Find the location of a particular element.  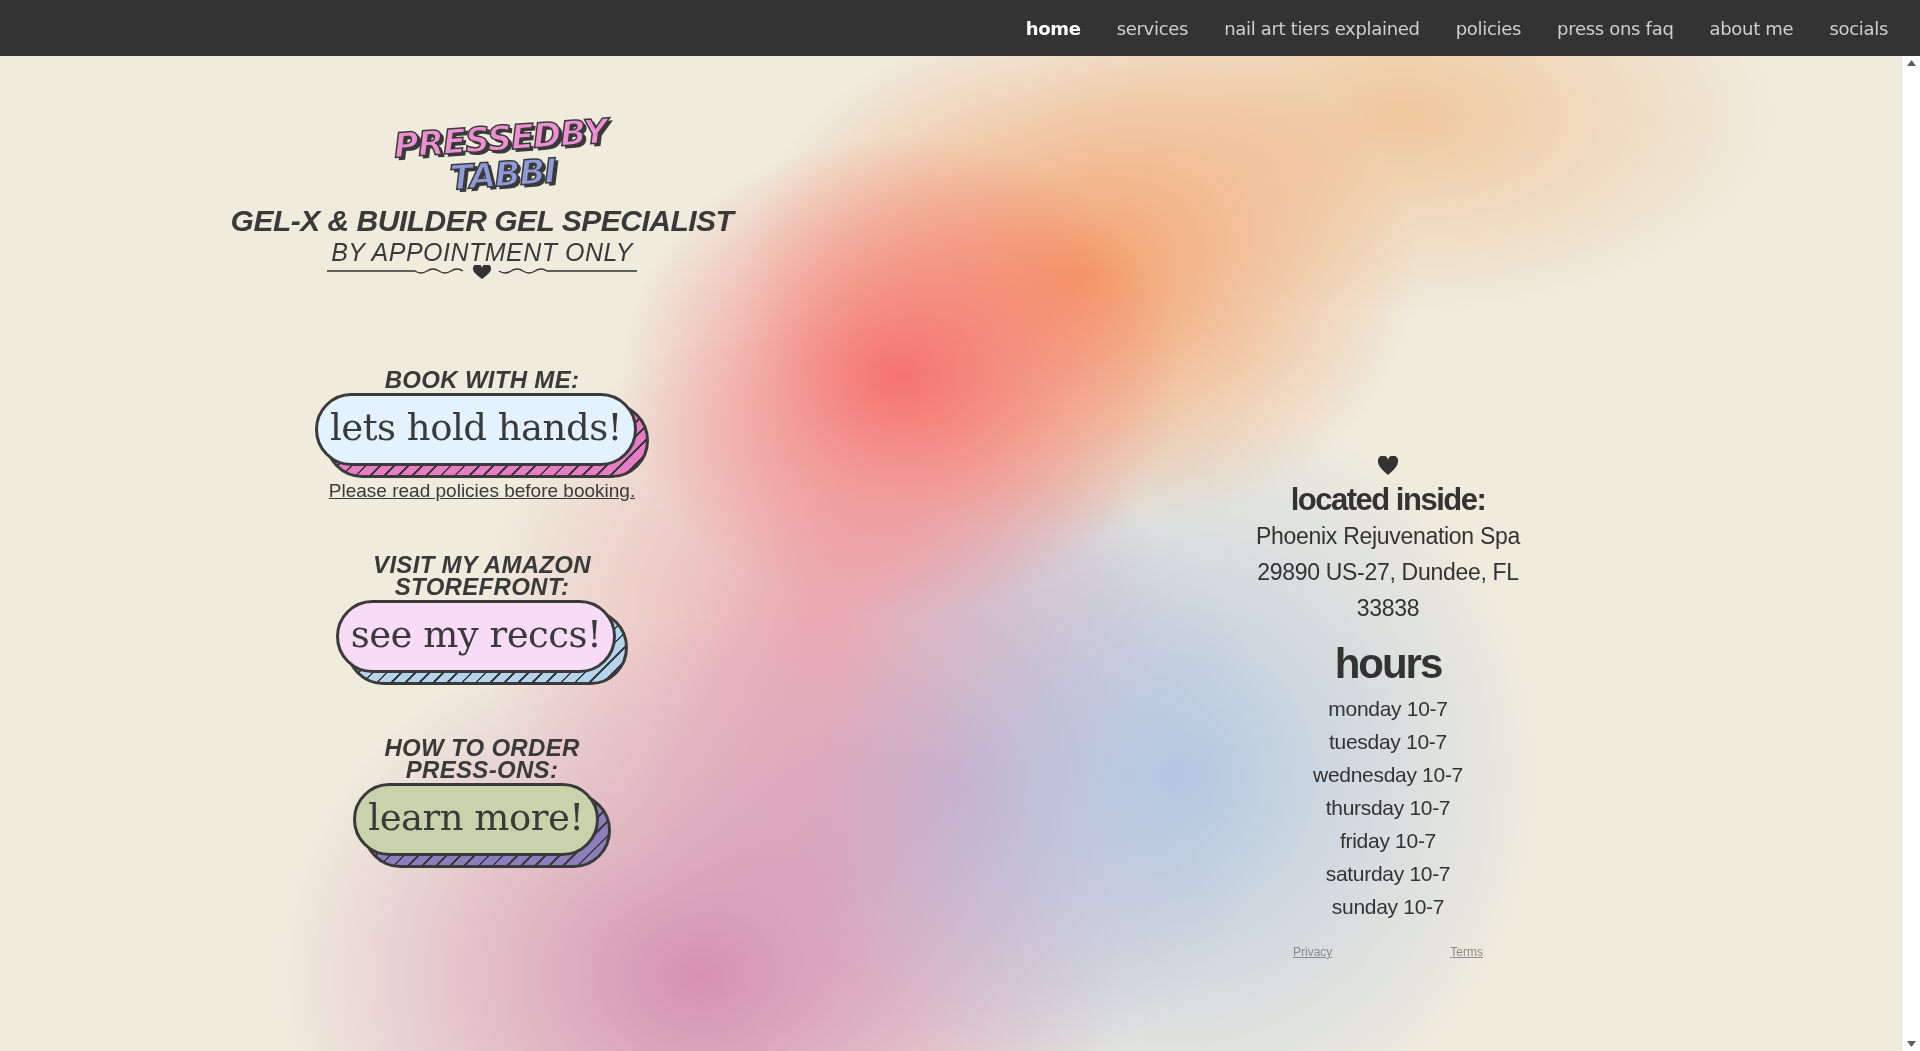

section-title: HOW TO ORDER PRESS-ONS: is located at coordinates (482, 759).